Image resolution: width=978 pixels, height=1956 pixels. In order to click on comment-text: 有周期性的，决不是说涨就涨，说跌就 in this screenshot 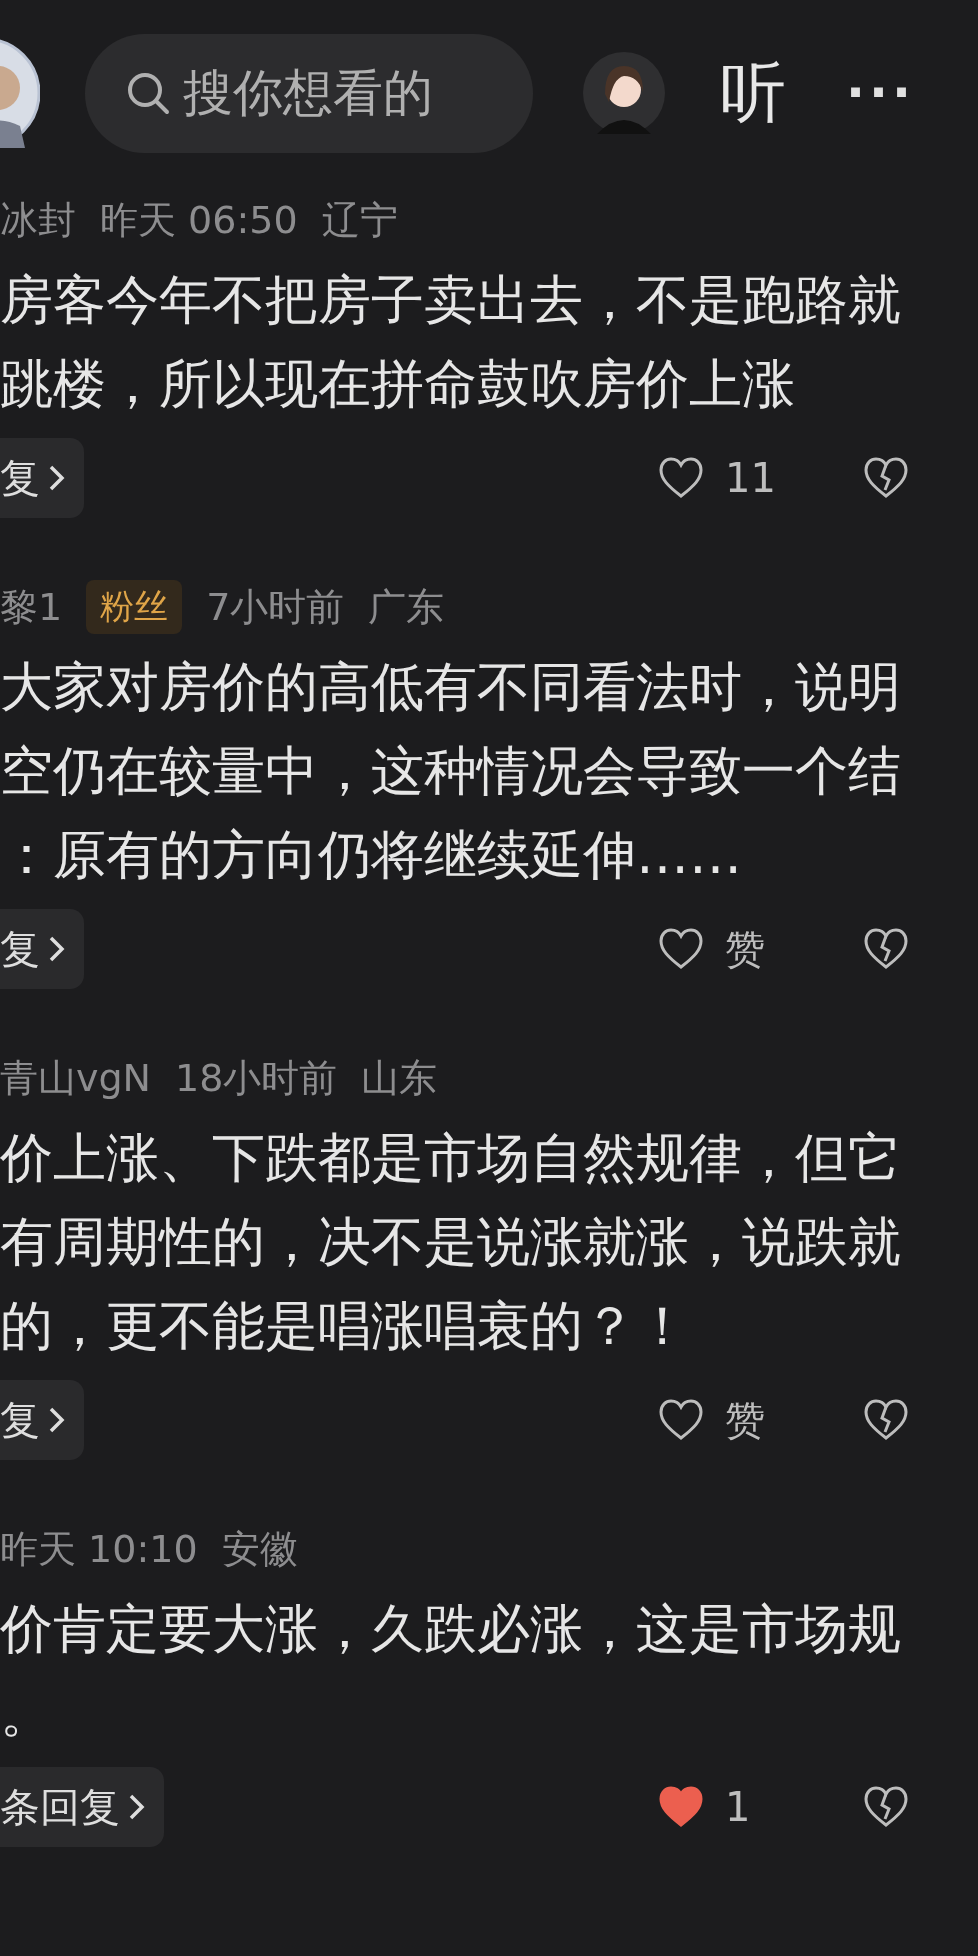, I will do `click(451, 1242)`.